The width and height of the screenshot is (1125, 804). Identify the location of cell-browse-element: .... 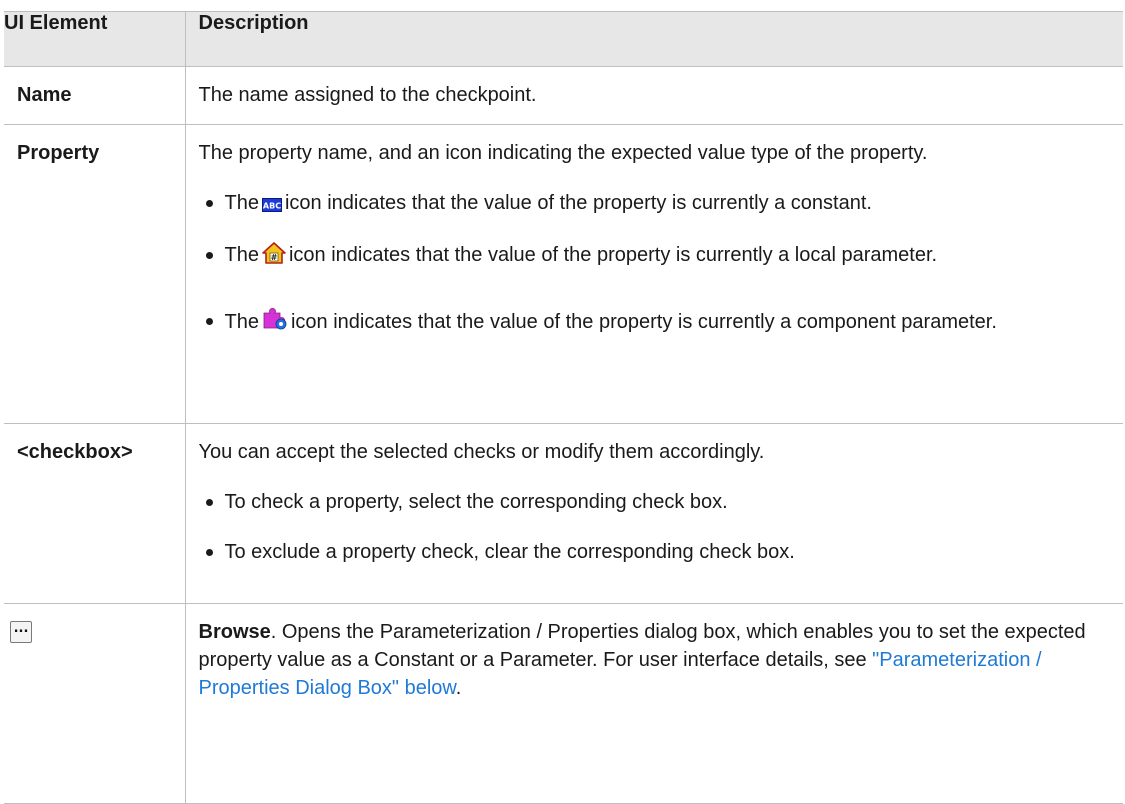
(95, 703).